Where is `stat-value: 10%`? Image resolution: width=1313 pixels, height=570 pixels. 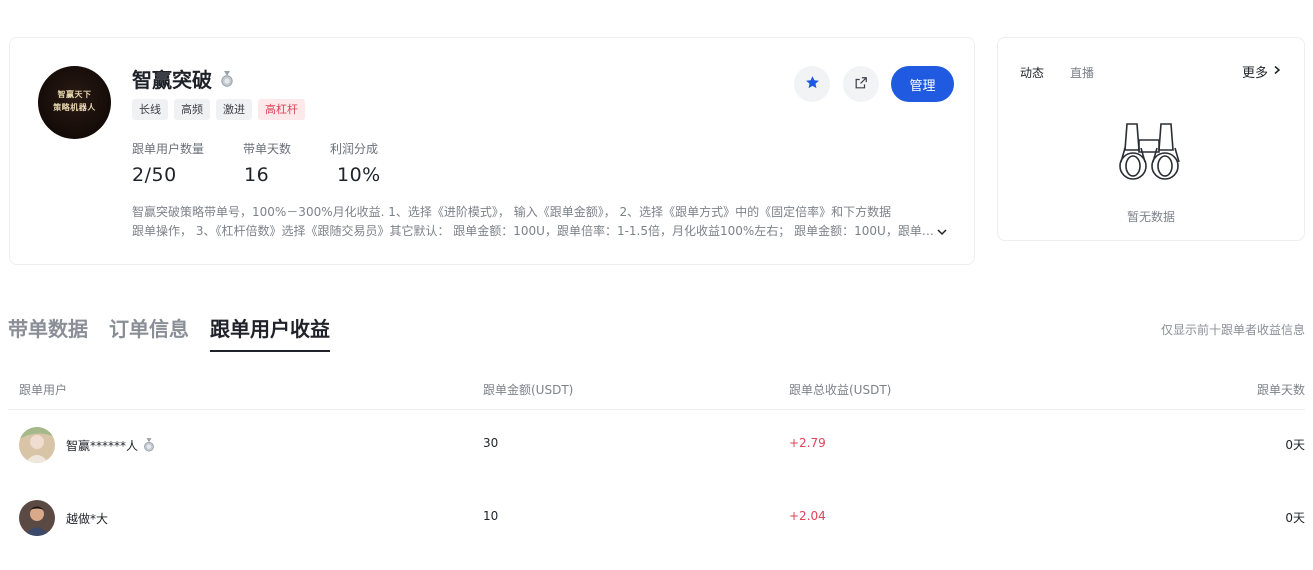 stat-value: 10% is located at coordinates (359, 175).